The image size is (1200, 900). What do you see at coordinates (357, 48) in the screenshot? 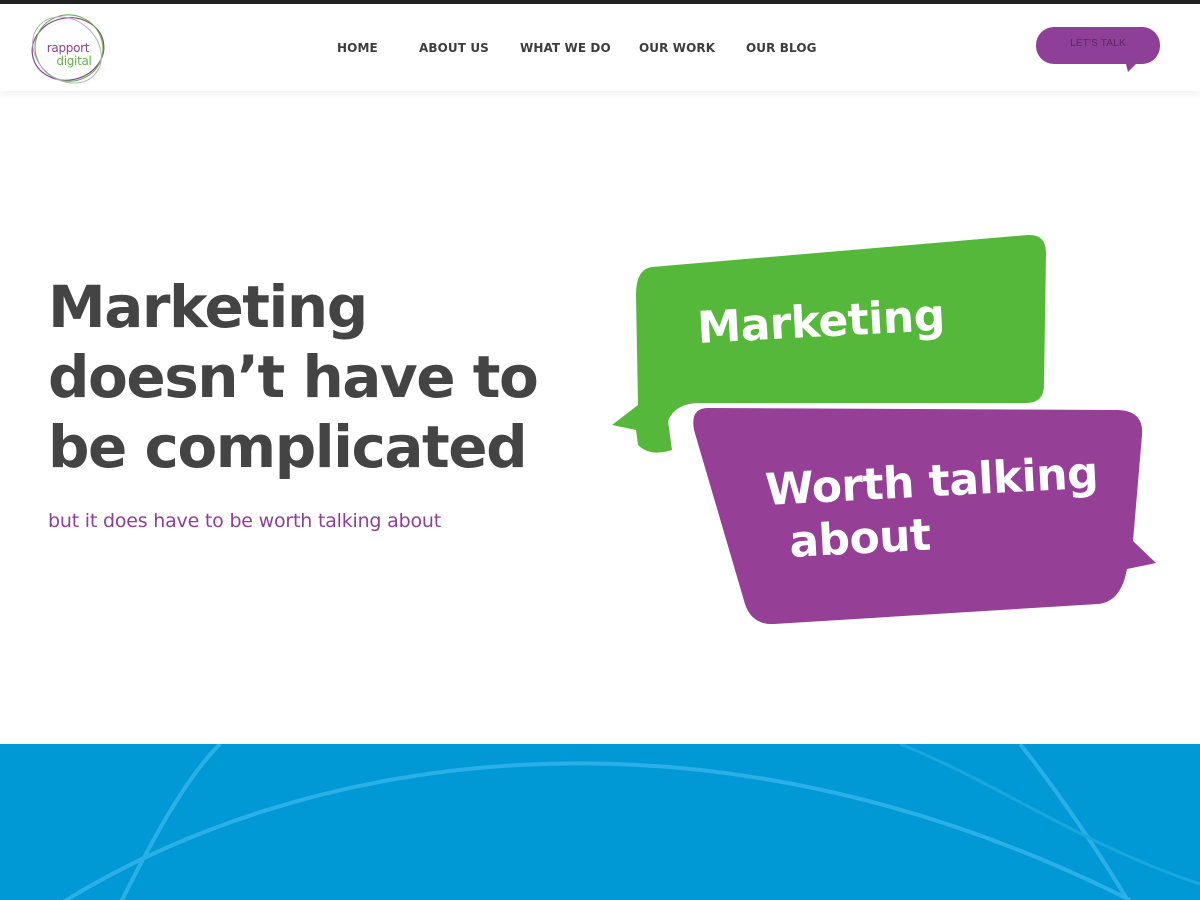
I see `nav-home: HOME` at bounding box center [357, 48].